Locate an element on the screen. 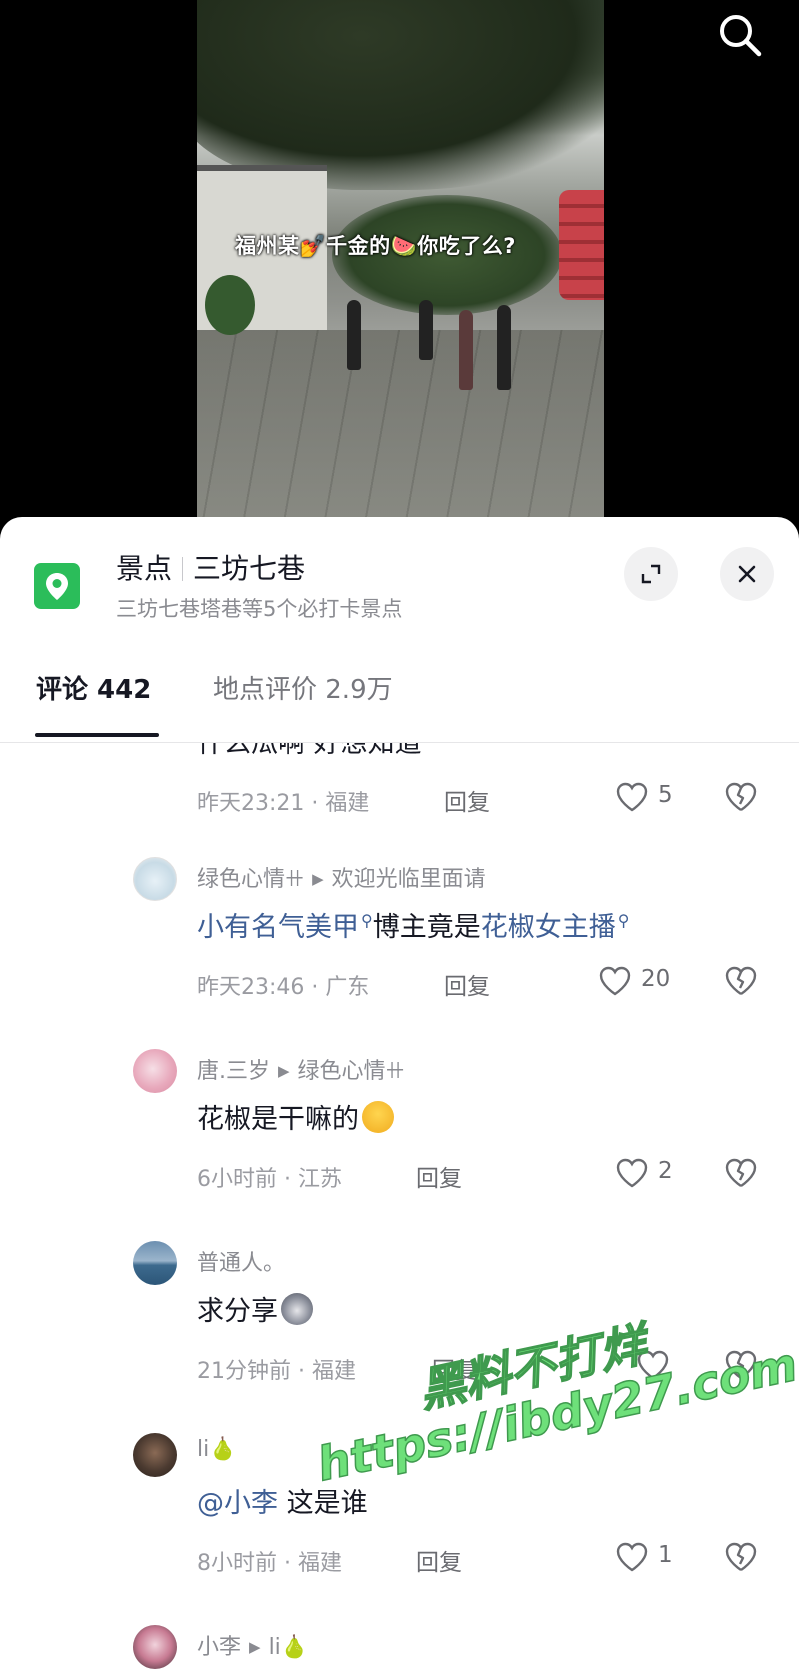 The width and height of the screenshot is (799, 1678). tab-location-reviews: 地点评价 2.9万 is located at coordinates (303, 687).